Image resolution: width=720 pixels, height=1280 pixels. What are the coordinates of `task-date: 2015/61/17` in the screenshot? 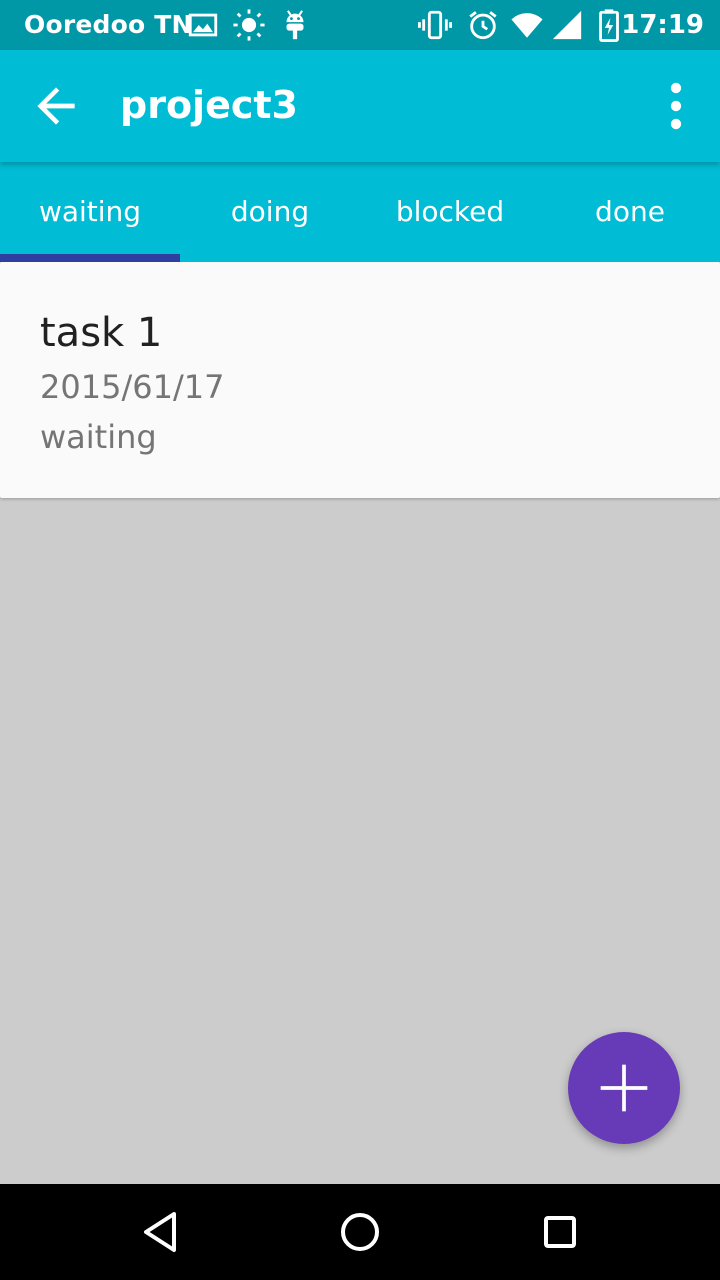 It's located at (132, 387).